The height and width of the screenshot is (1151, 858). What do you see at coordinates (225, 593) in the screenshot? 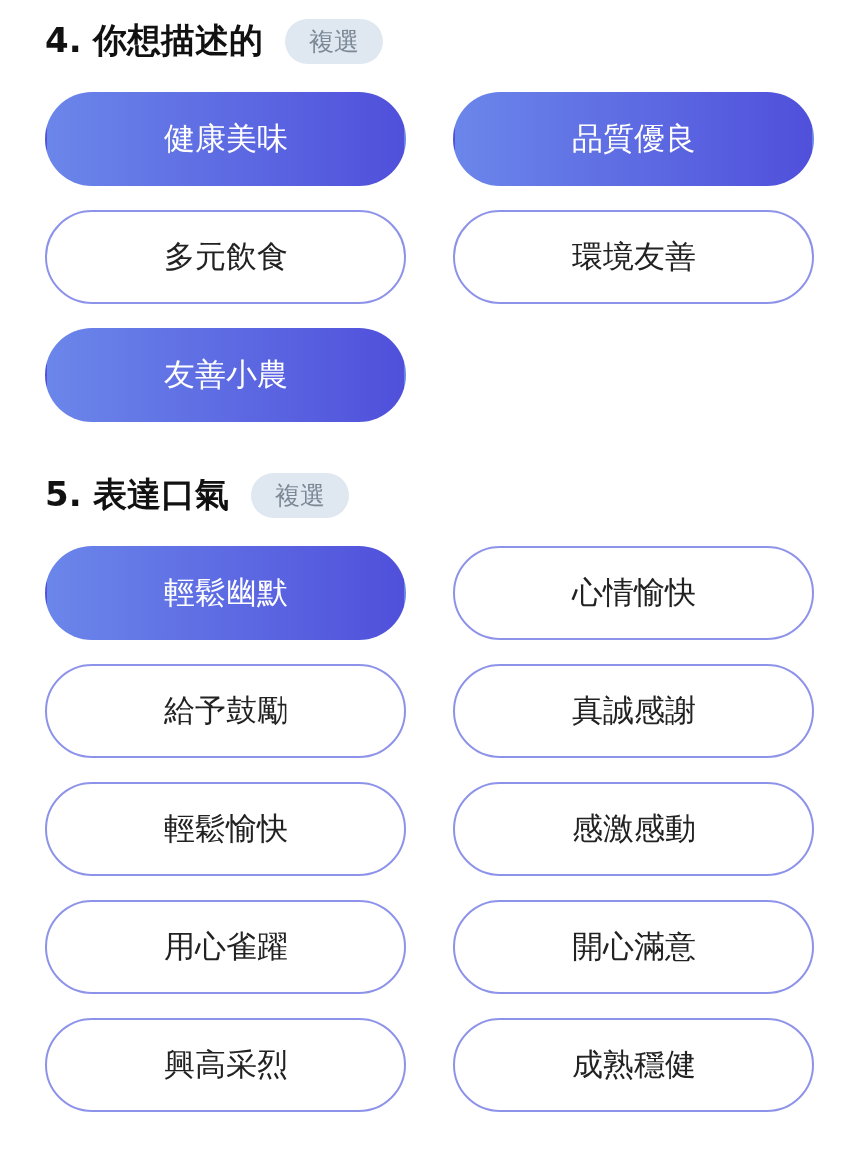
I see `option-button: 輕鬆幽默` at bounding box center [225, 593].